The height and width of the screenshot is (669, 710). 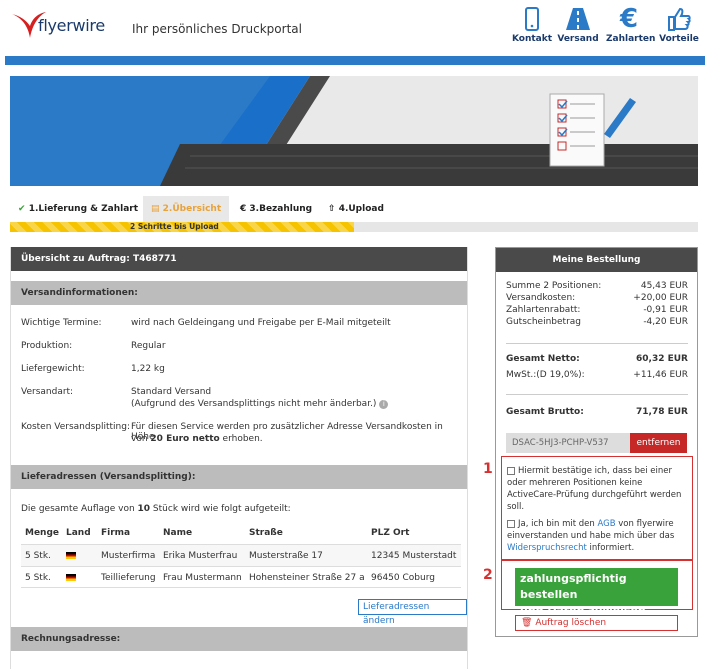 What do you see at coordinates (197, 439) in the screenshot?
I see `row-value-splitting-2: von 20 Euro netto erhoben.` at bounding box center [197, 439].